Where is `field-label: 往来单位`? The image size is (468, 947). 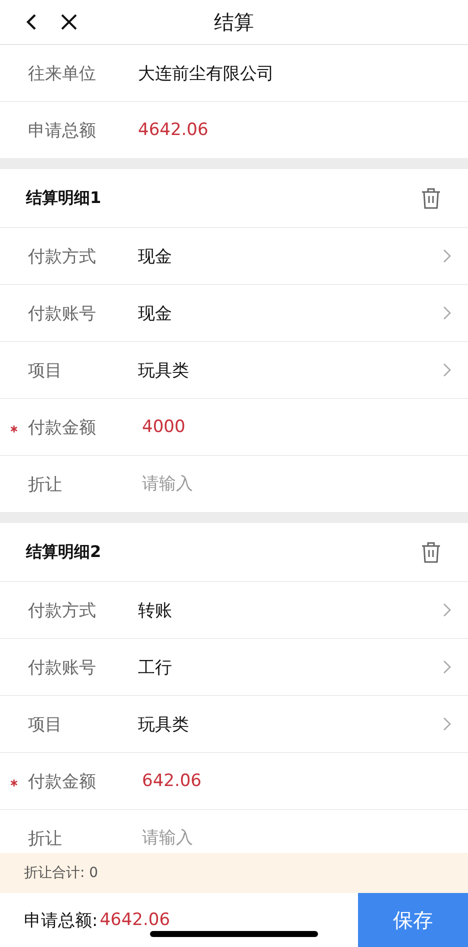 field-label: 往来单位 is located at coordinates (62, 73).